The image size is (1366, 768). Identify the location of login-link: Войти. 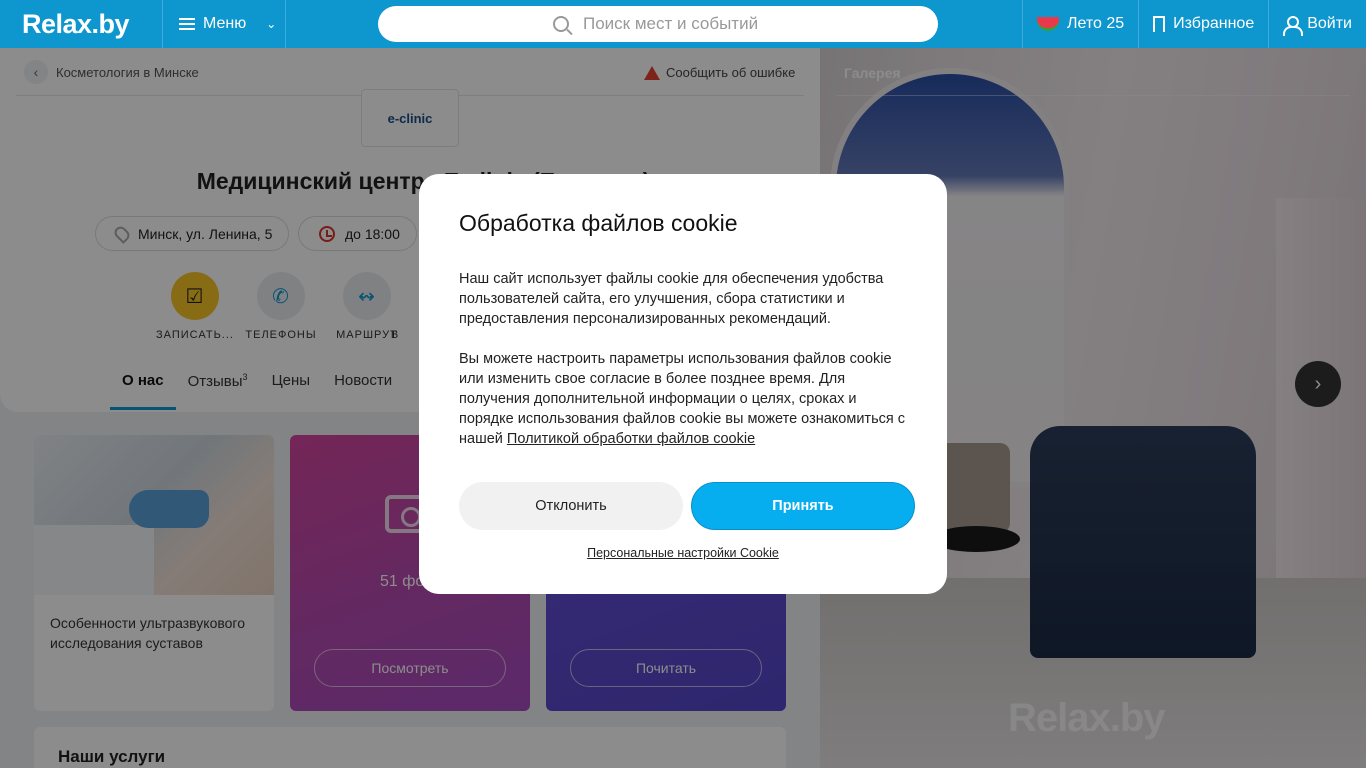
(1317, 24).